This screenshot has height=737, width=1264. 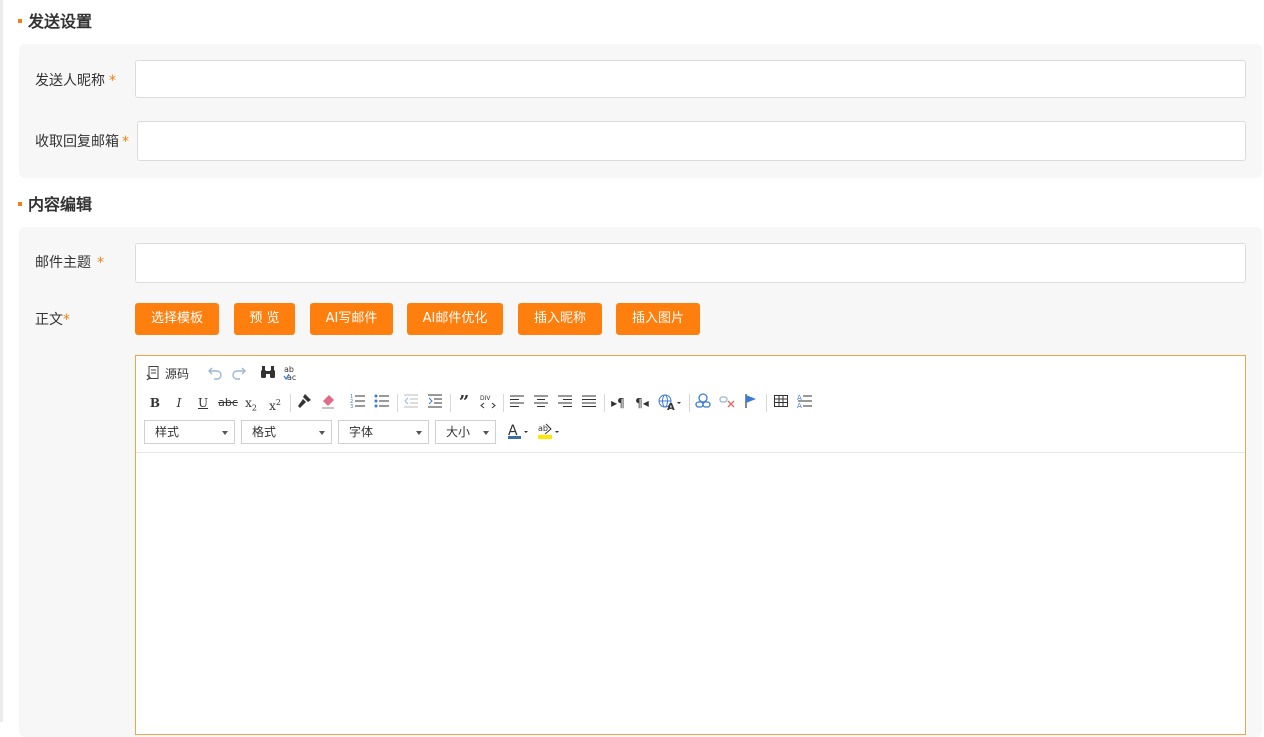 I want to click on sender-nickname-label: 发送人昵称 *, so click(x=75, y=81).